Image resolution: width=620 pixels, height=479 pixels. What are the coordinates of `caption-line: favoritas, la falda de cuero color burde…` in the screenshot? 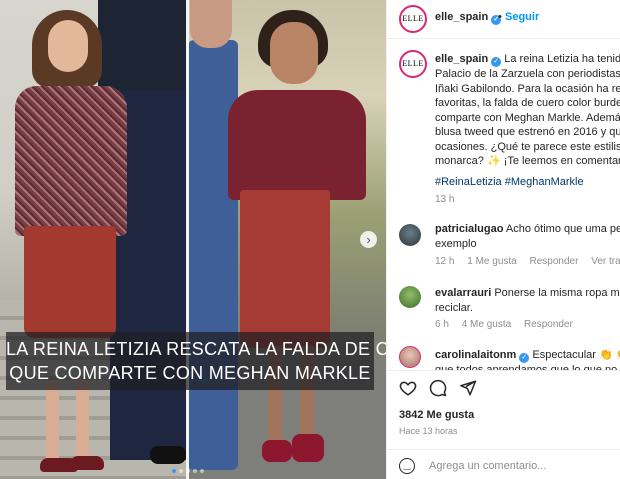 It's located at (527, 103).